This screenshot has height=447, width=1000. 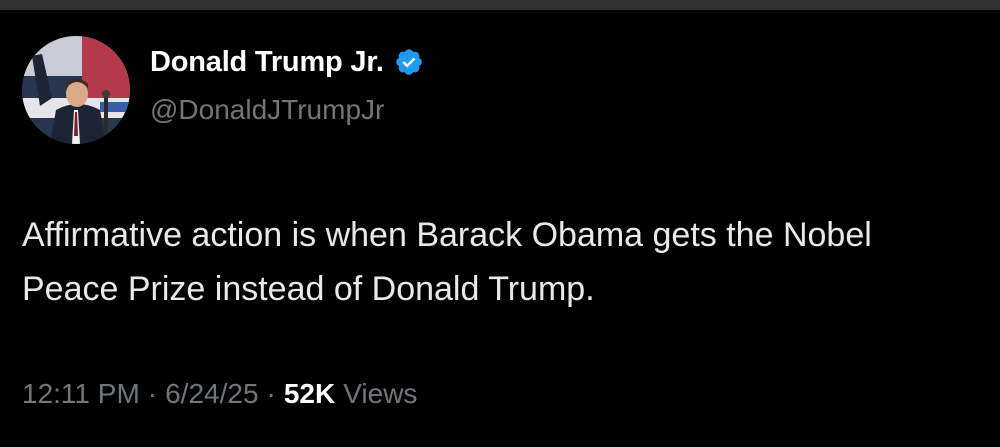 I want to click on avatar-image, so click(x=76, y=90).